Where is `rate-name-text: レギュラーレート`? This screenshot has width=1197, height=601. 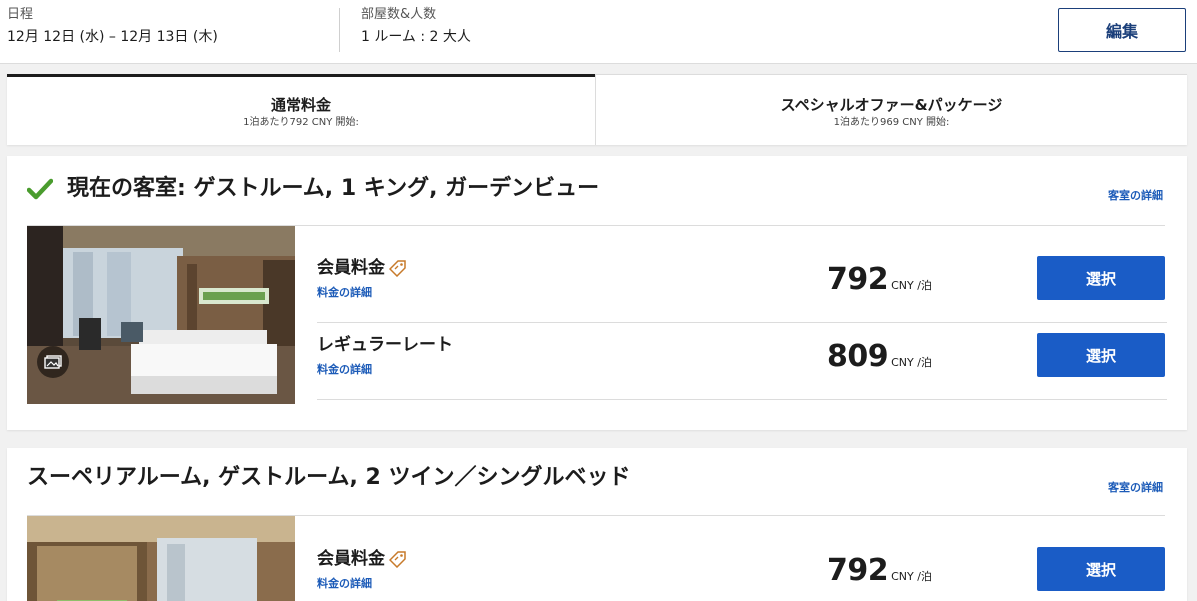 rate-name-text: レギュラーレート is located at coordinates (385, 345).